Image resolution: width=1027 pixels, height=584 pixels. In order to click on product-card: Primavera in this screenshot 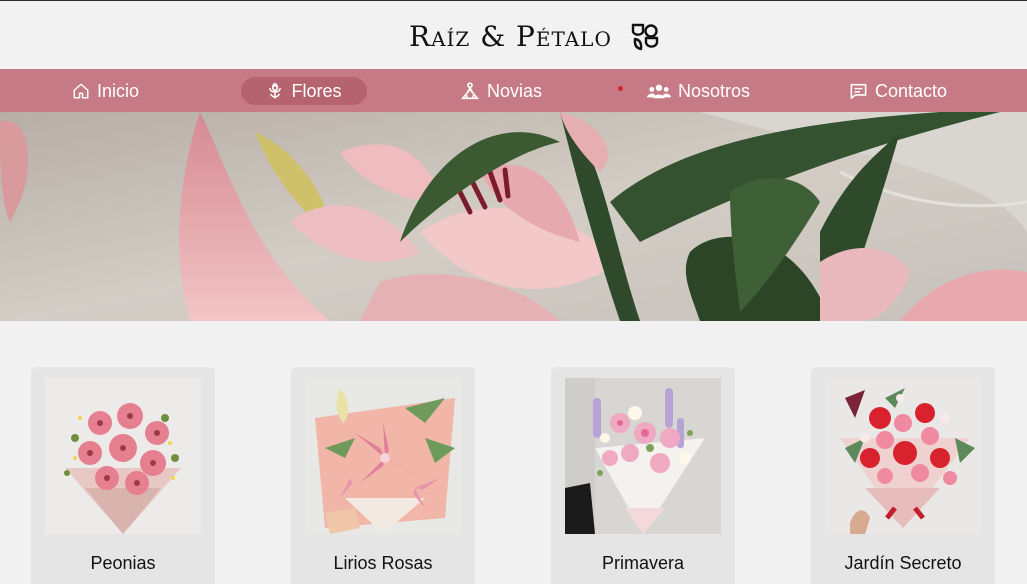, I will do `click(643, 475)`.